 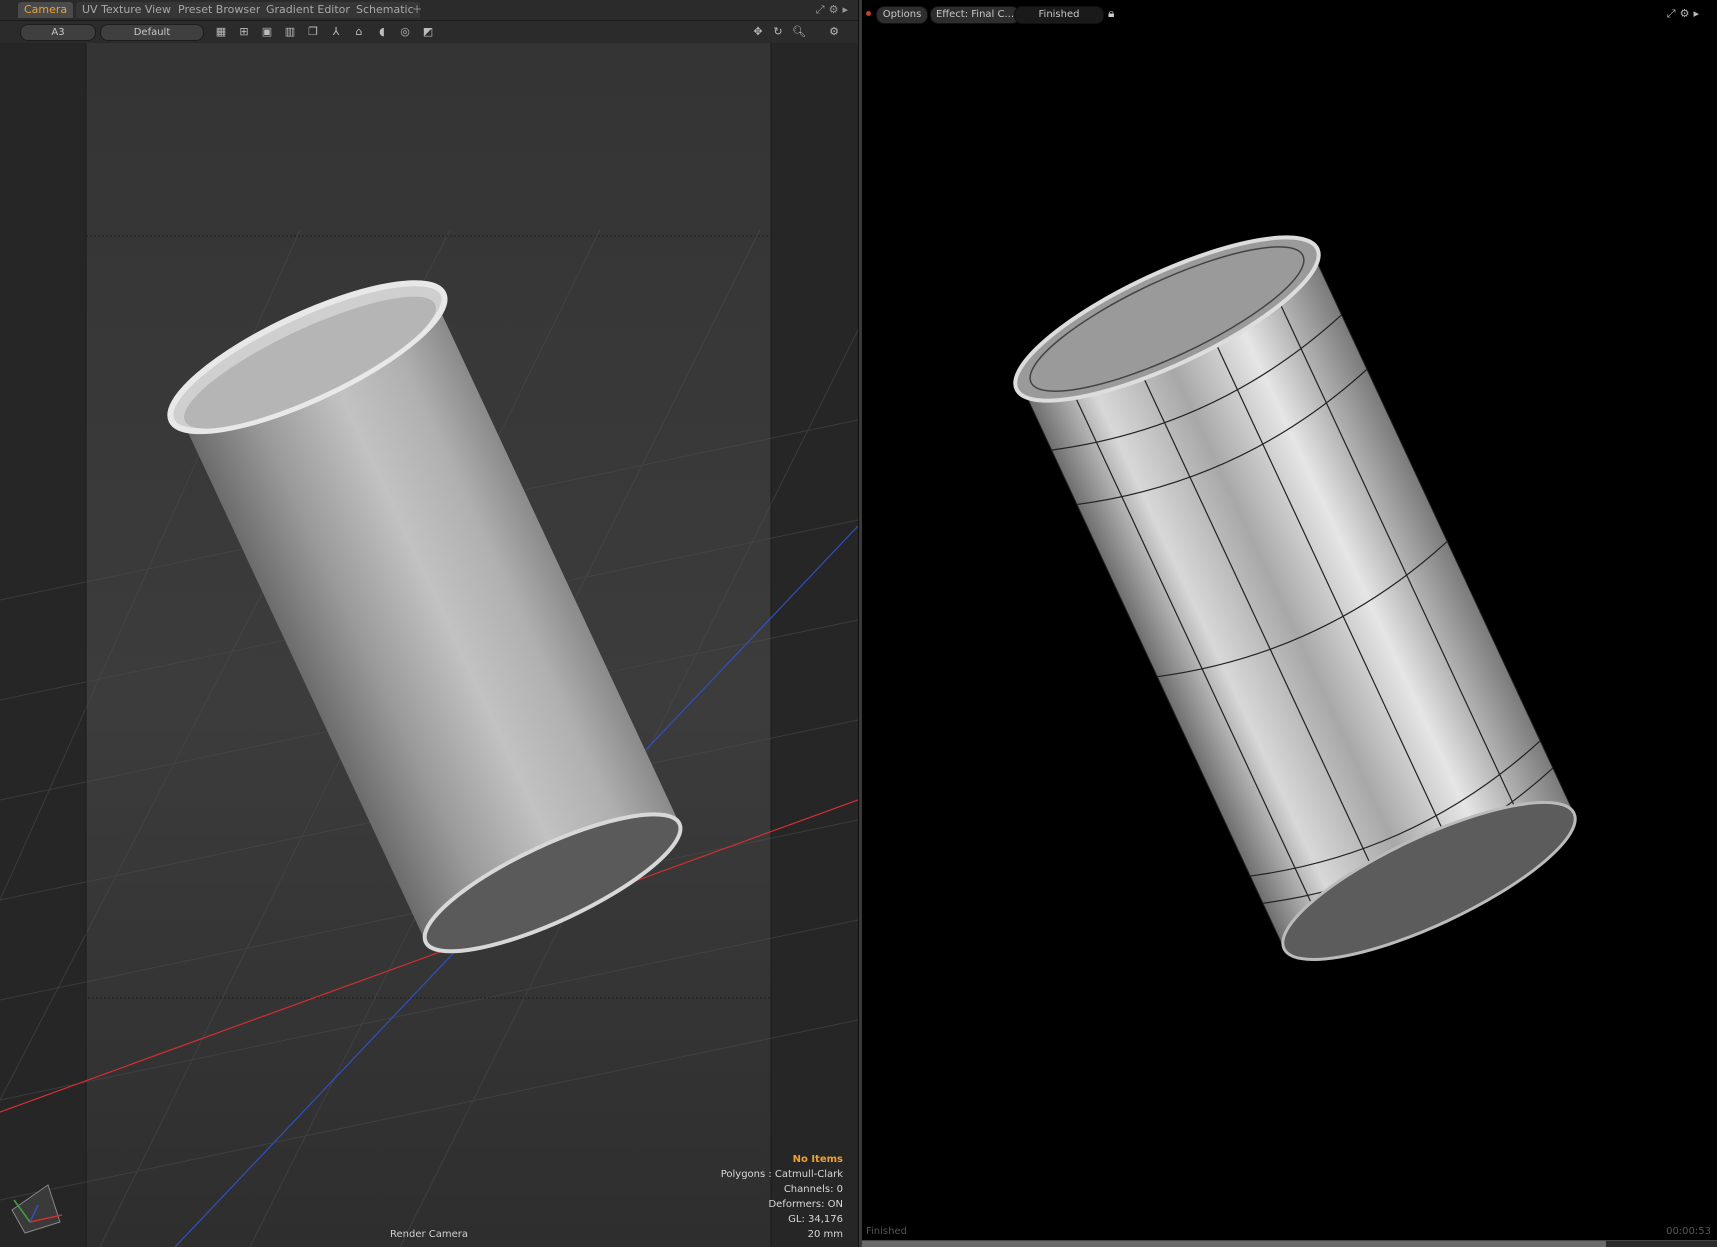 What do you see at coordinates (799, 32) in the screenshot?
I see `zoom-icon: 🔍︎` at bounding box center [799, 32].